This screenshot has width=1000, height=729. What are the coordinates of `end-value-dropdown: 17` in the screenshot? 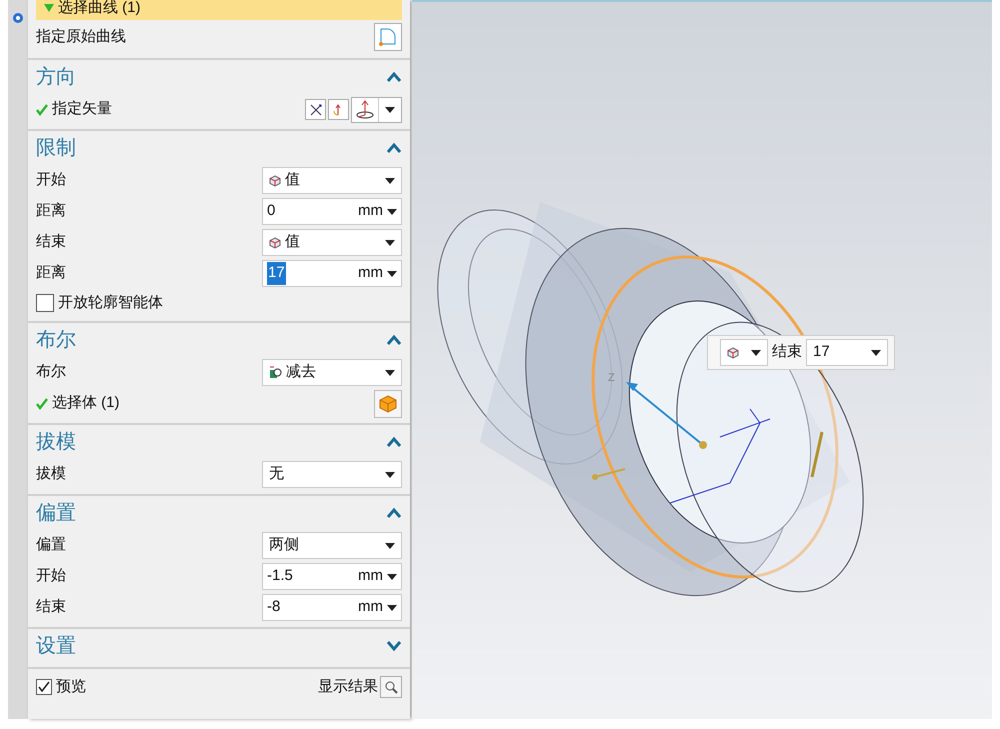 It's located at (847, 352).